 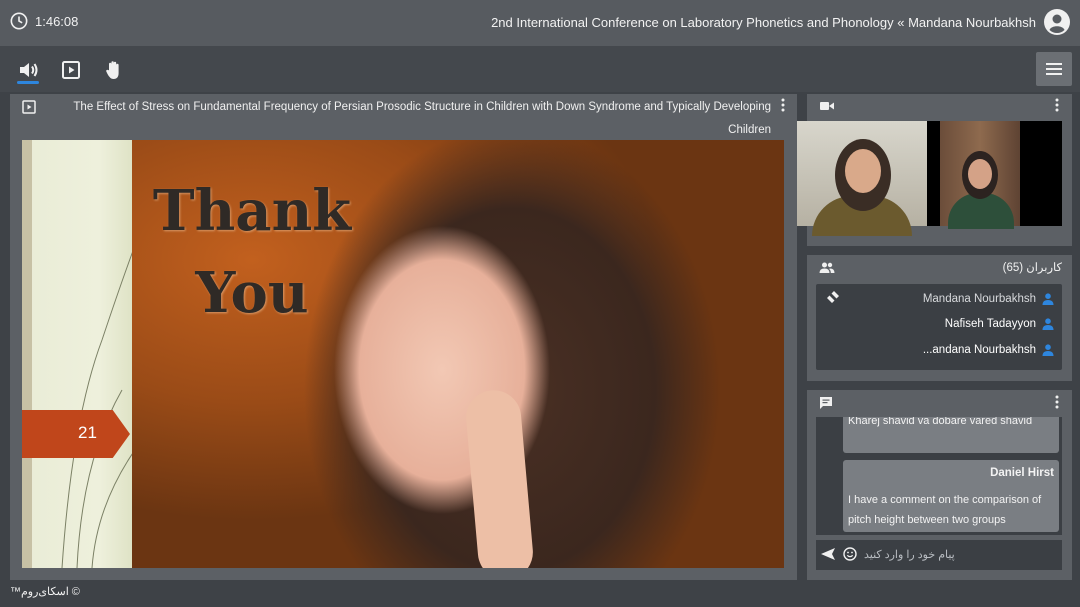 I want to click on slide-number: 21, so click(x=87, y=432).